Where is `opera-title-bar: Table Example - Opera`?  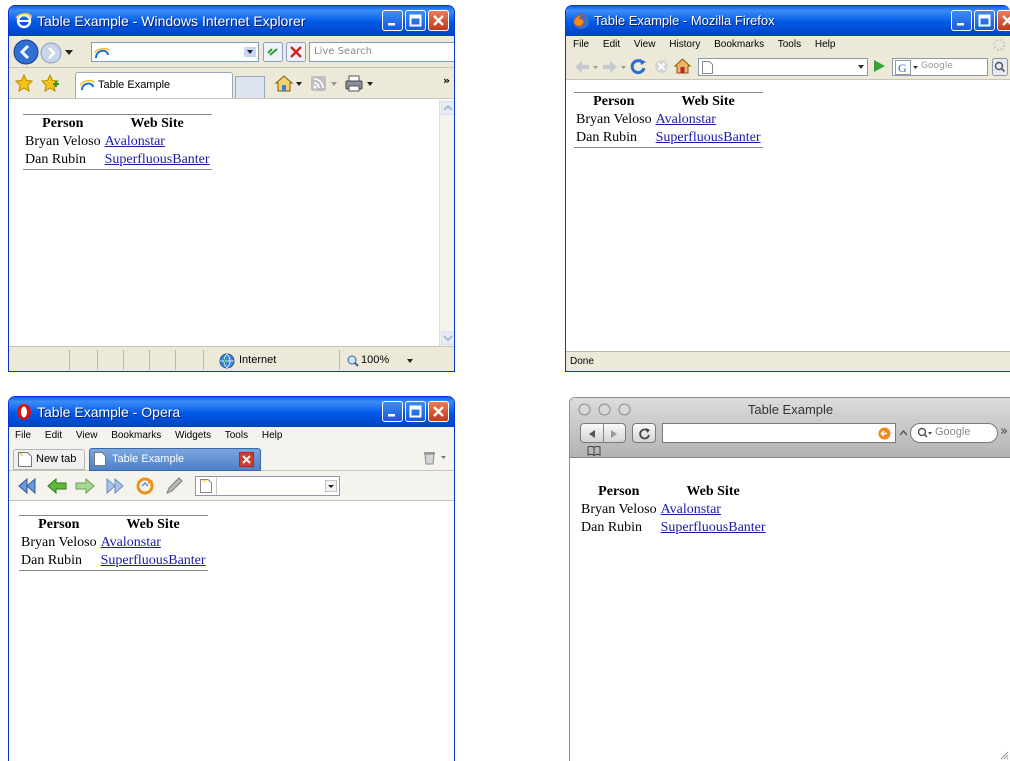 opera-title-bar: Table Example - Opera is located at coordinates (231, 412).